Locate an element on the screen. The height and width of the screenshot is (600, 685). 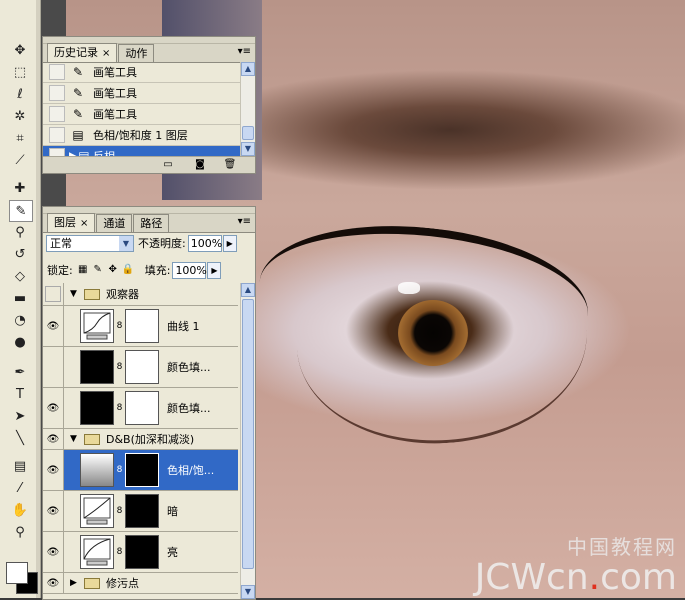
opacity-slider-arrow-icon: ▶ is located at coordinates (229, 243).